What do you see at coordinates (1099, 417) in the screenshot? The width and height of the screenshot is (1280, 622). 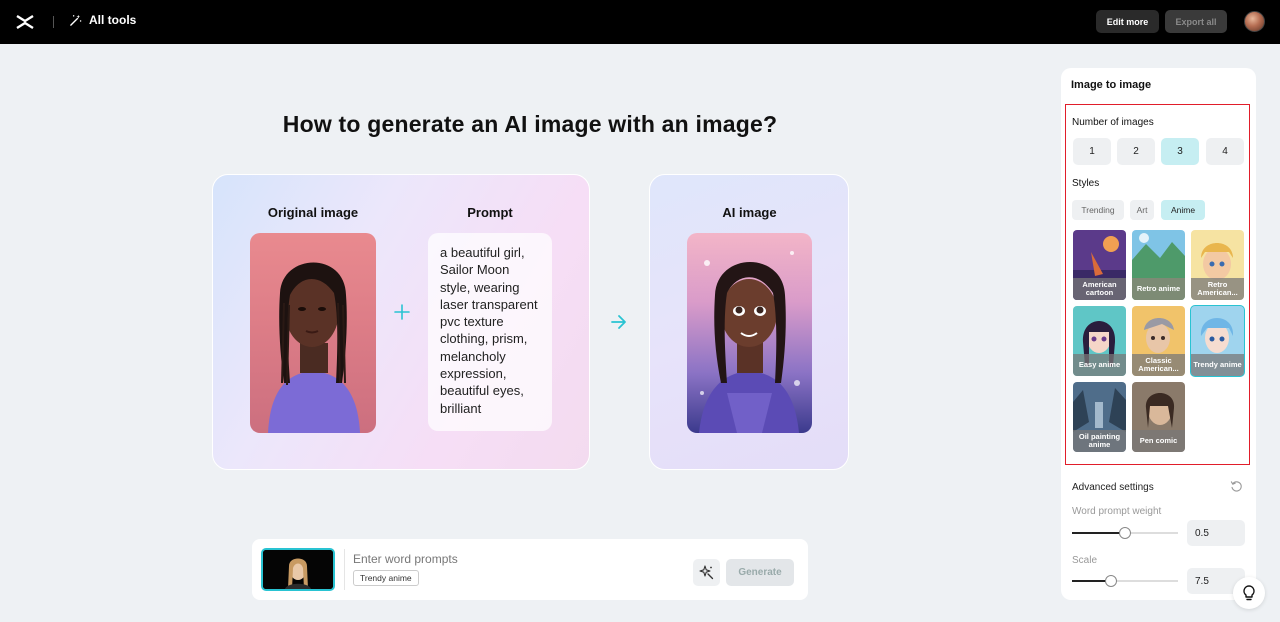 I see `style-tile-oil-painting-anime: Oil painting anime` at bounding box center [1099, 417].